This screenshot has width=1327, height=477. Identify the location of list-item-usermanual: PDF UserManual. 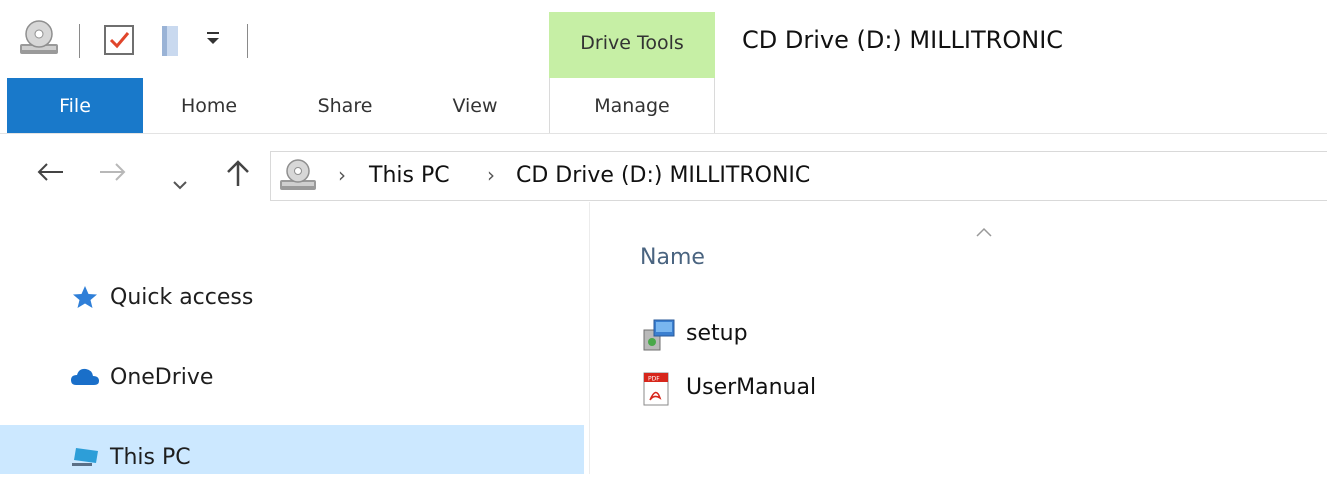
(728, 388).